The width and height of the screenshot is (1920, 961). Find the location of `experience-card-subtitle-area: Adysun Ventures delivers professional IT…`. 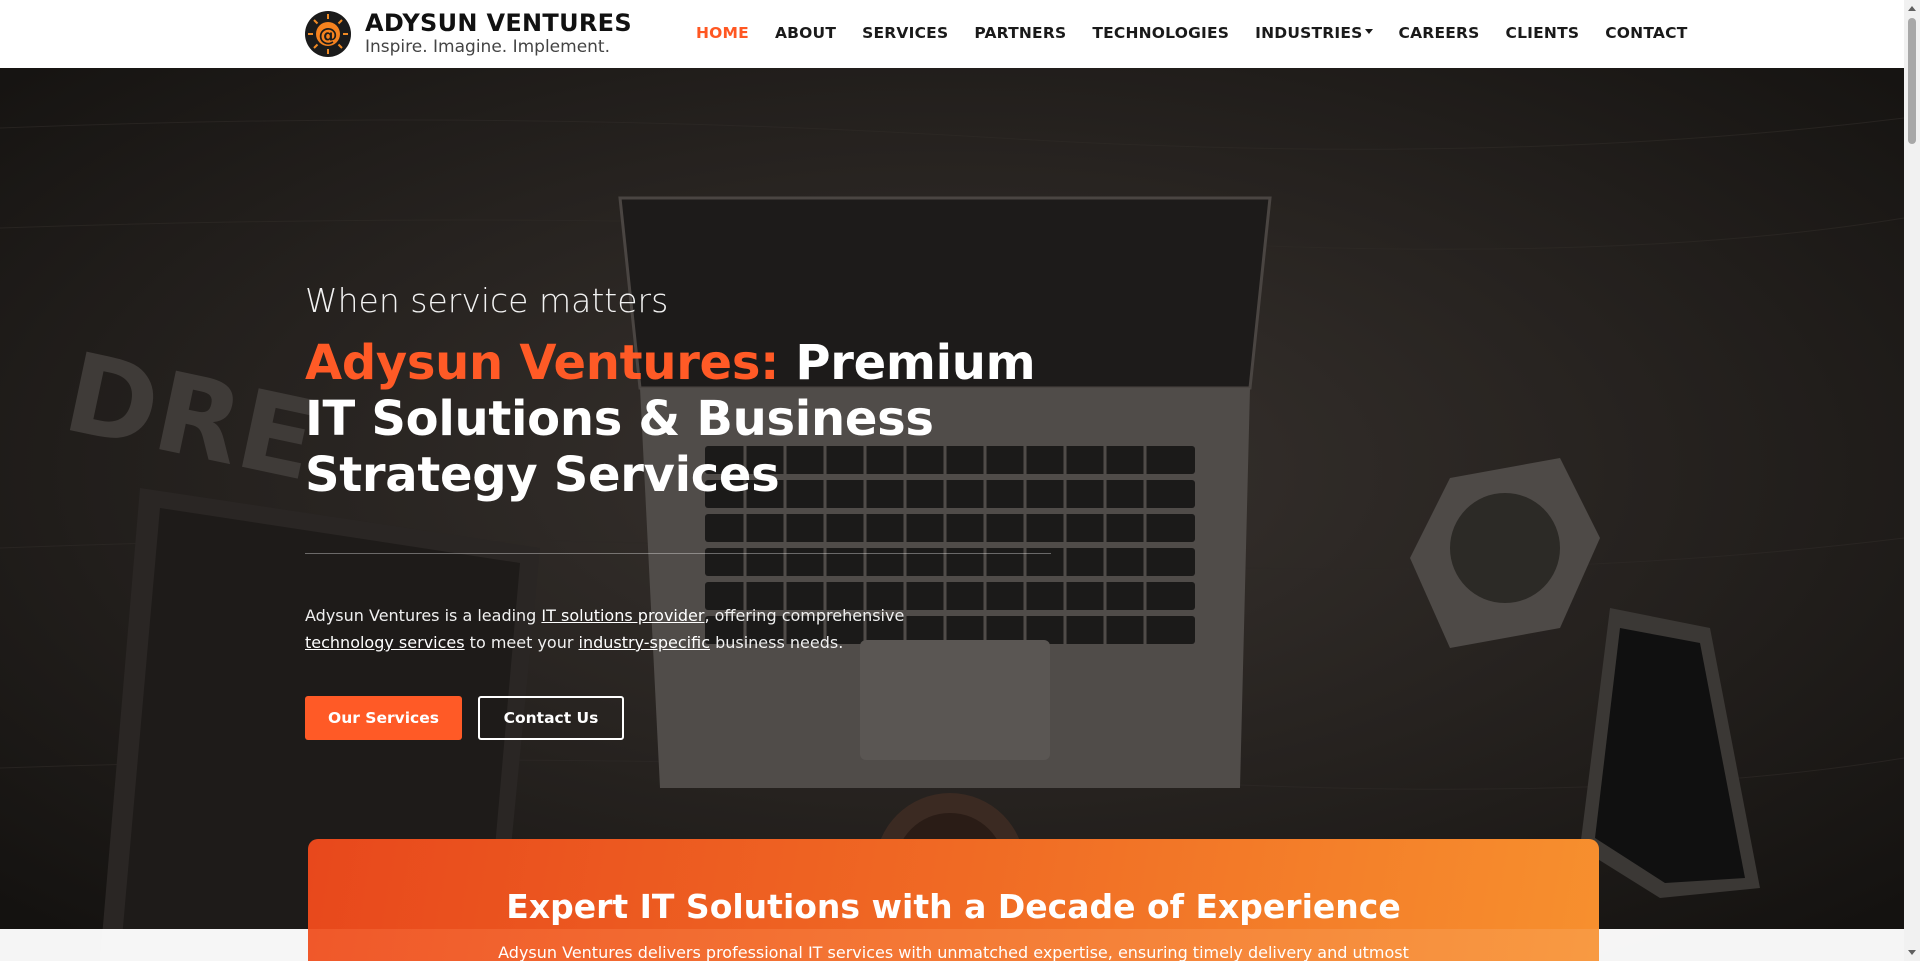

experience-card-subtitle-area: Adysun Ventures delivers professional IT… is located at coordinates (953, 945).